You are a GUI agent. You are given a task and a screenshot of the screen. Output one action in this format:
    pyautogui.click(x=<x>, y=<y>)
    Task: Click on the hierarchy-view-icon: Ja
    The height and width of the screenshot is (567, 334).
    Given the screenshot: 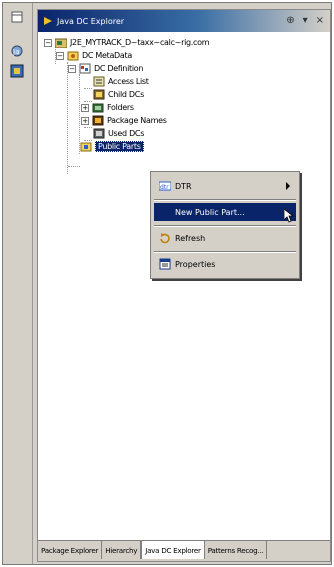 What is the action you would take?
    pyautogui.click(x=17, y=51)
    